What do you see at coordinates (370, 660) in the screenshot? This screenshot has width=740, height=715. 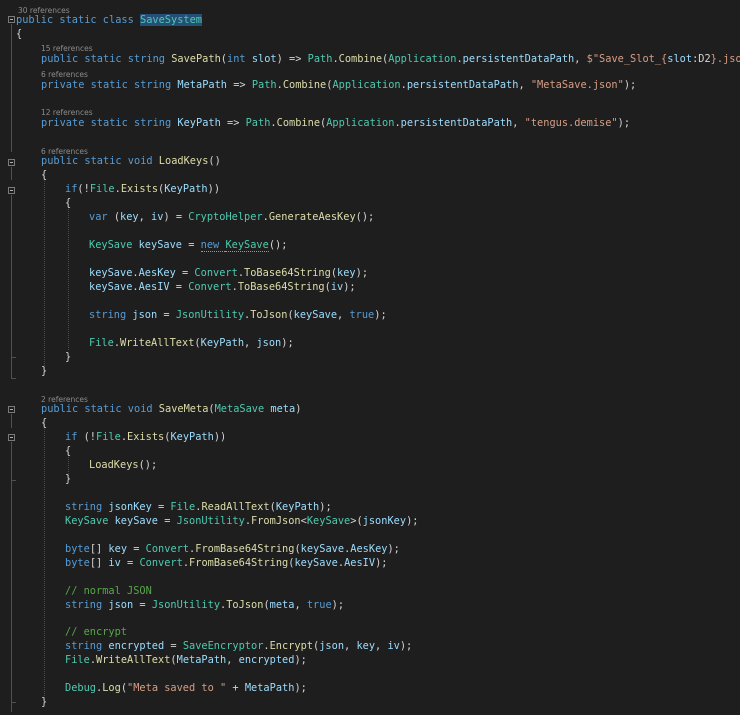 I see `code-line: File.WriteAllText(MetaPath, encrypted);` at bounding box center [370, 660].